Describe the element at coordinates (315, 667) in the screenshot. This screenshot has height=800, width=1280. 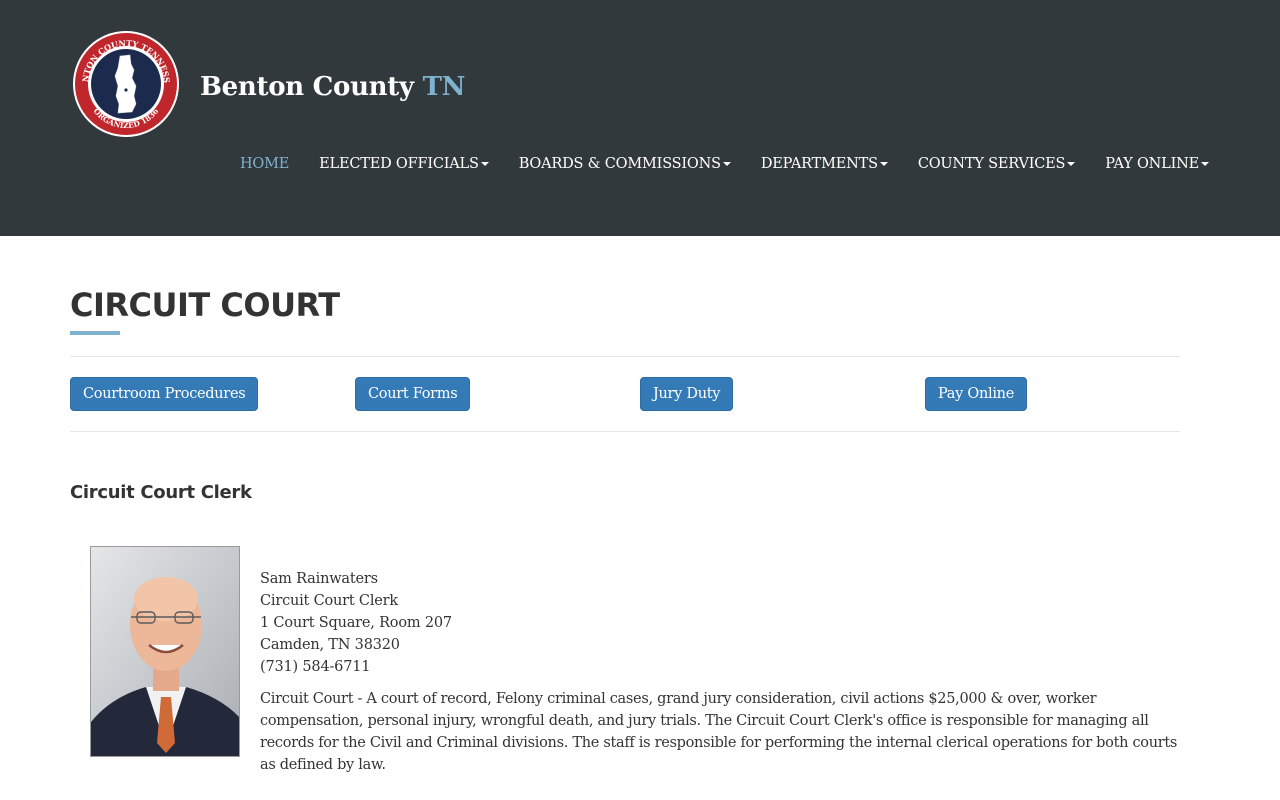
I see `clerk-phone: (731) 584-6711` at that location.